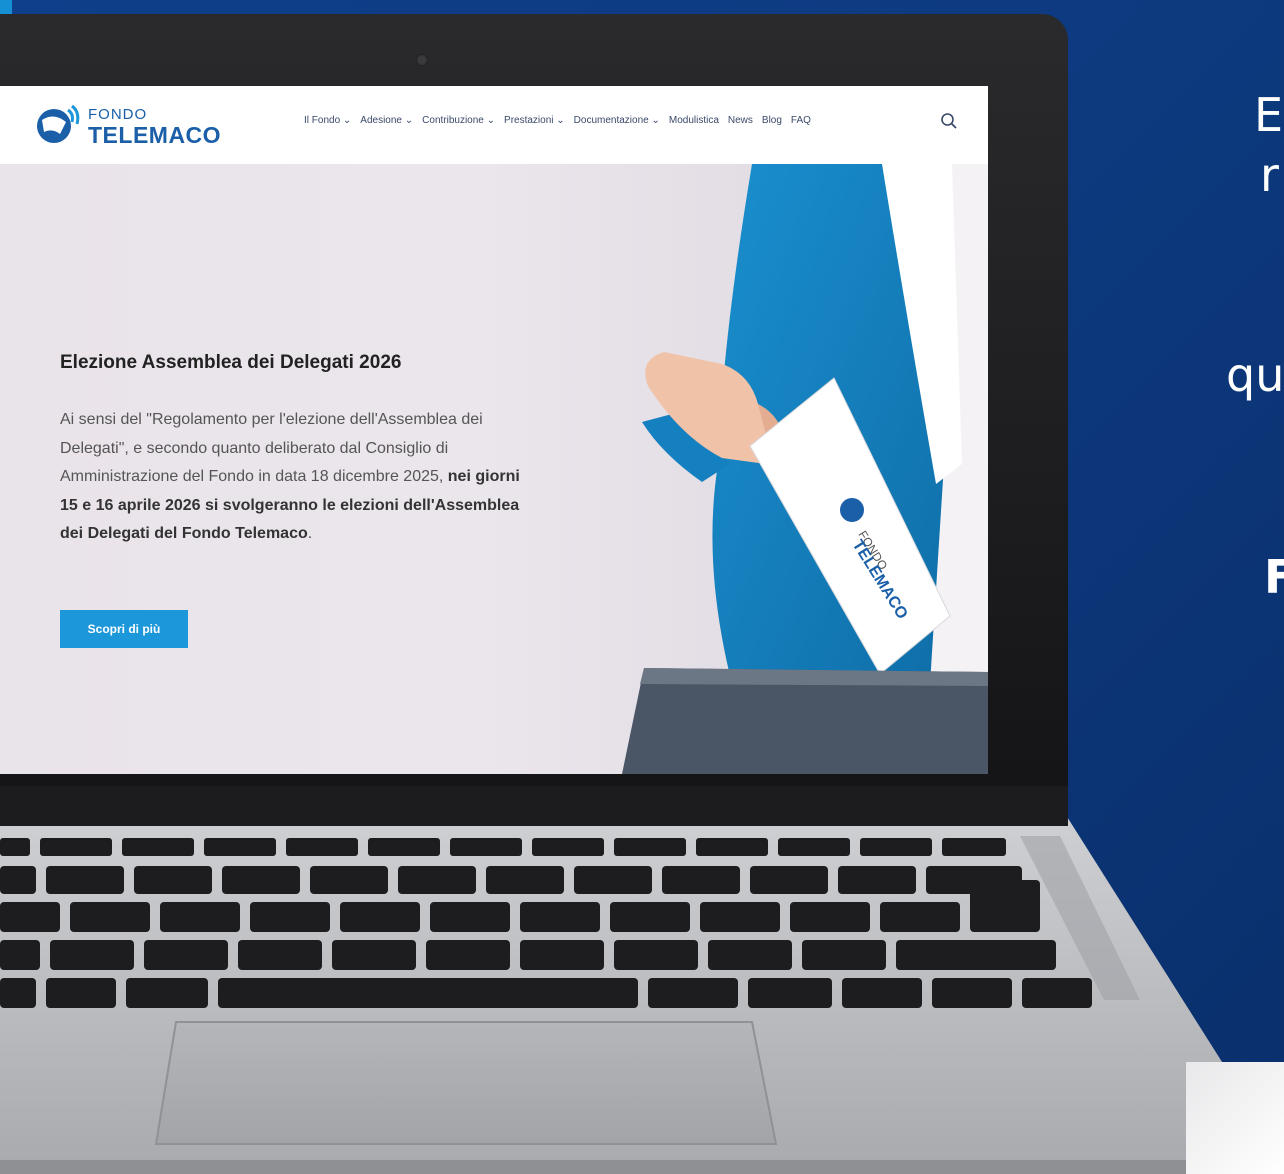 The height and width of the screenshot is (1174, 1284). What do you see at coordinates (617, 120) in the screenshot?
I see `nav-item-documentazione: Documentazione ⌄` at bounding box center [617, 120].